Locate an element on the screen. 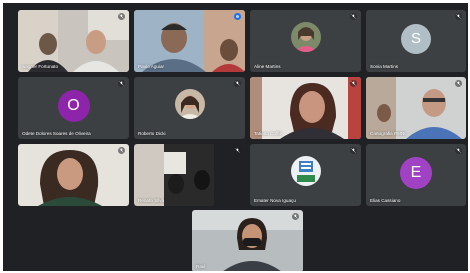 Image resolution: width=470 pixels, height=273 pixels. participant-name: Aline Martins is located at coordinates (267, 66).